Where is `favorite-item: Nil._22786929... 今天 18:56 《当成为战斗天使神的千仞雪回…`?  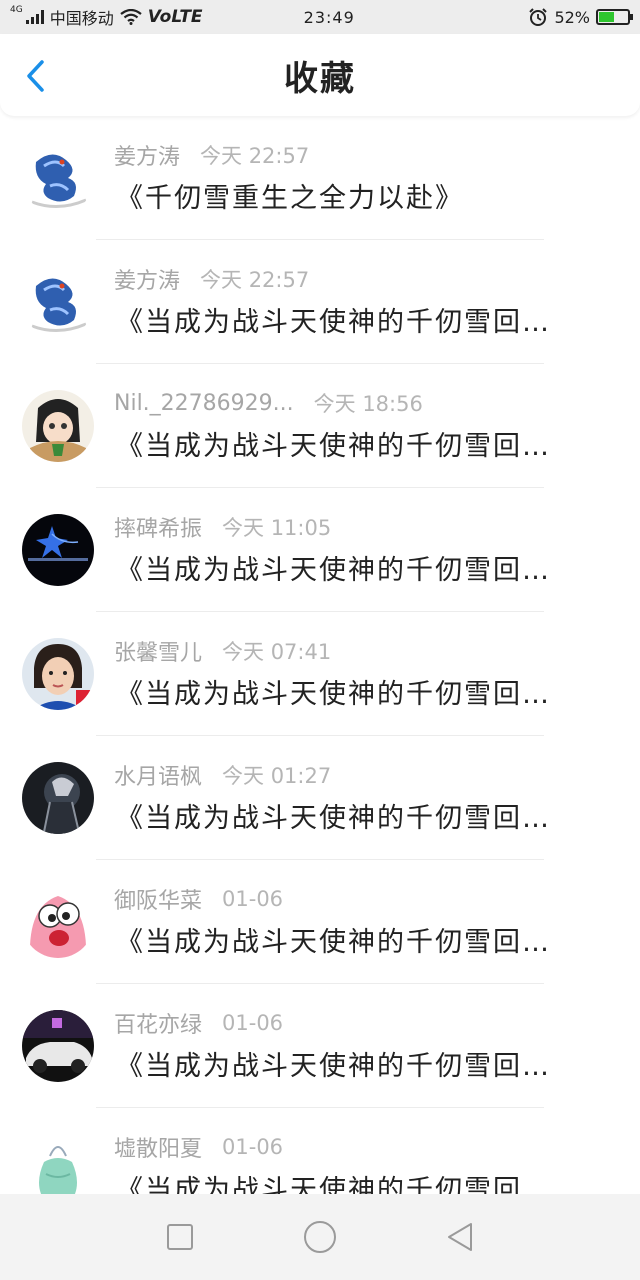
favorite-item: Nil._22786929... 今天 18:56 《当成为战斗天使神的千仞雪回… is located at coordinates (320, 426).